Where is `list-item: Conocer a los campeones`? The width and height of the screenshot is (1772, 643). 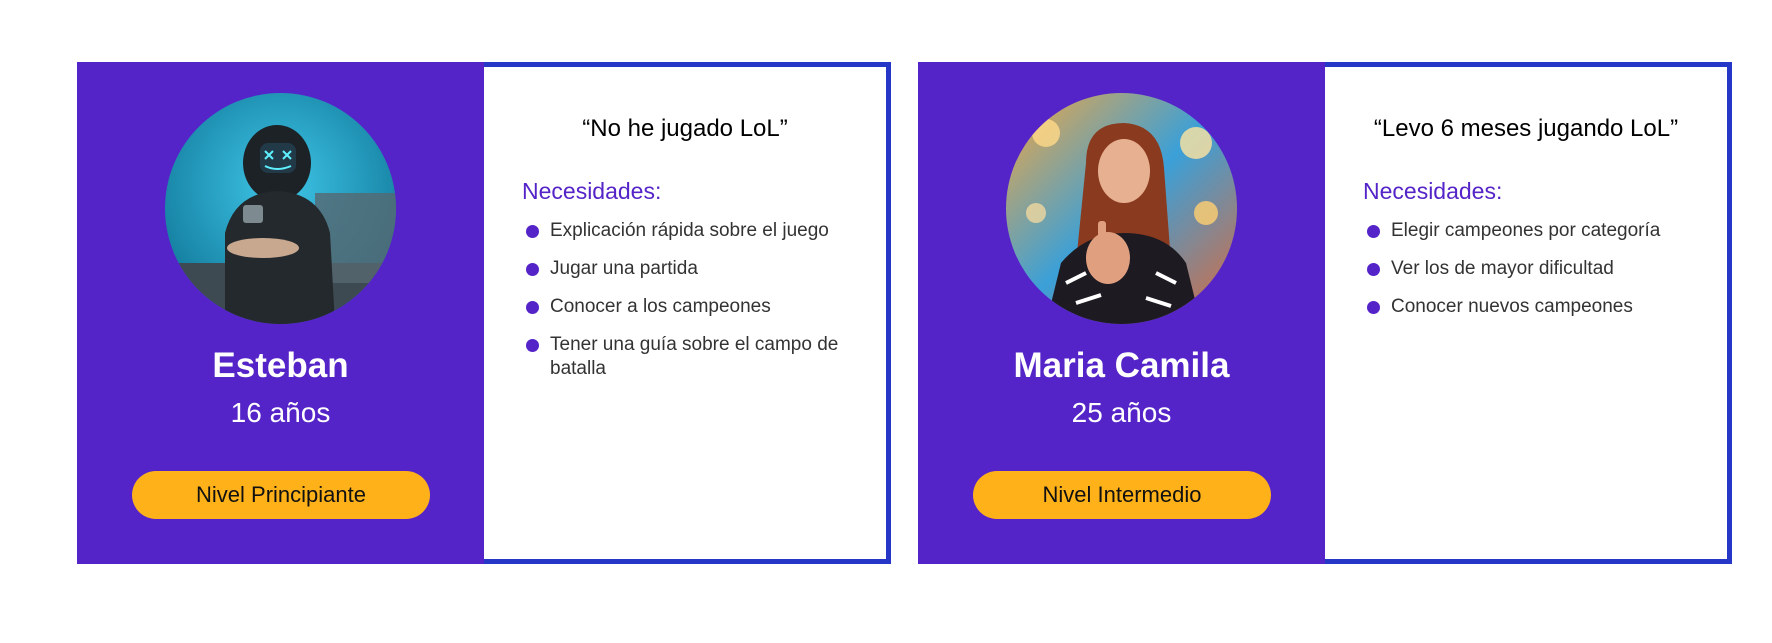
list-item: Conocer a los campeones is located at coordinates (687, 307).